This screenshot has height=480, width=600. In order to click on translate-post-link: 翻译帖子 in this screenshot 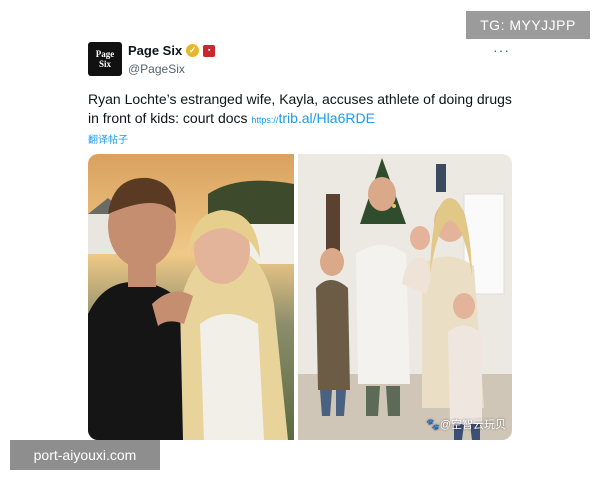, I will do `click(108, 138)`.